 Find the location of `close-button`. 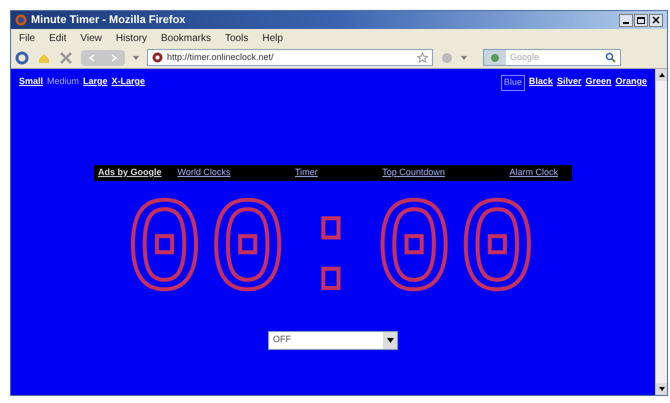

close-button is located at coordinates (656, 20).